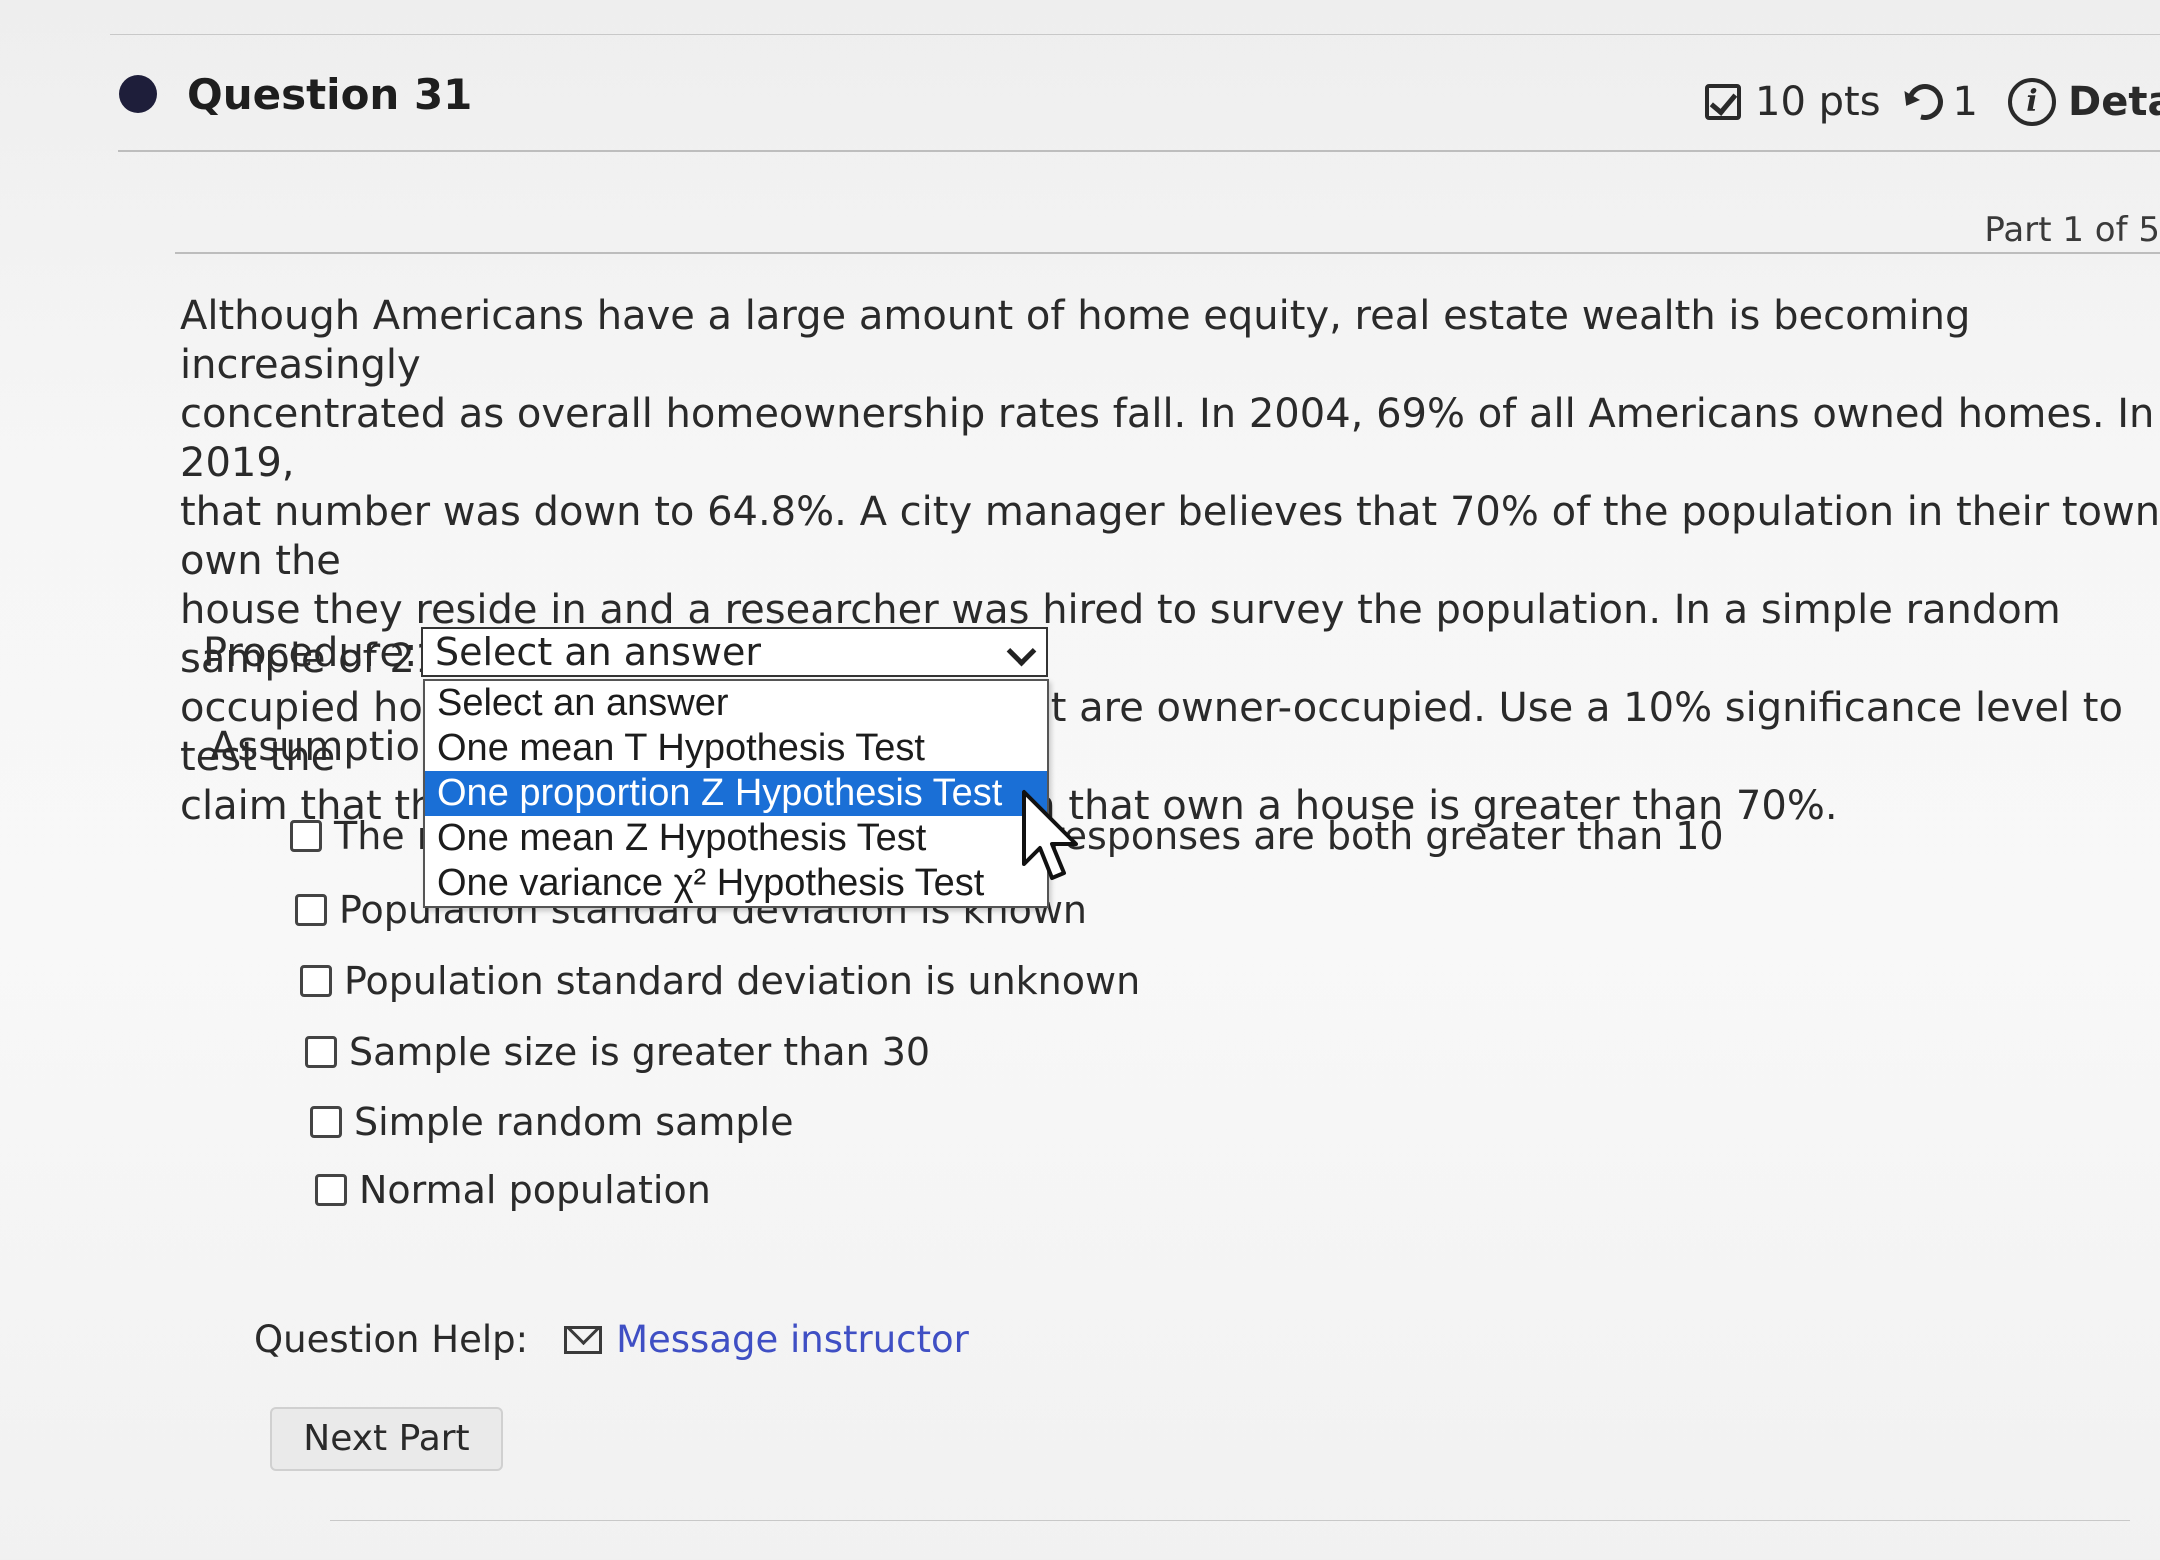  What do you see at coordinates (2031, 102) in the screenshot?
I see `info-icon: i` at bounding box center [2031, 102].